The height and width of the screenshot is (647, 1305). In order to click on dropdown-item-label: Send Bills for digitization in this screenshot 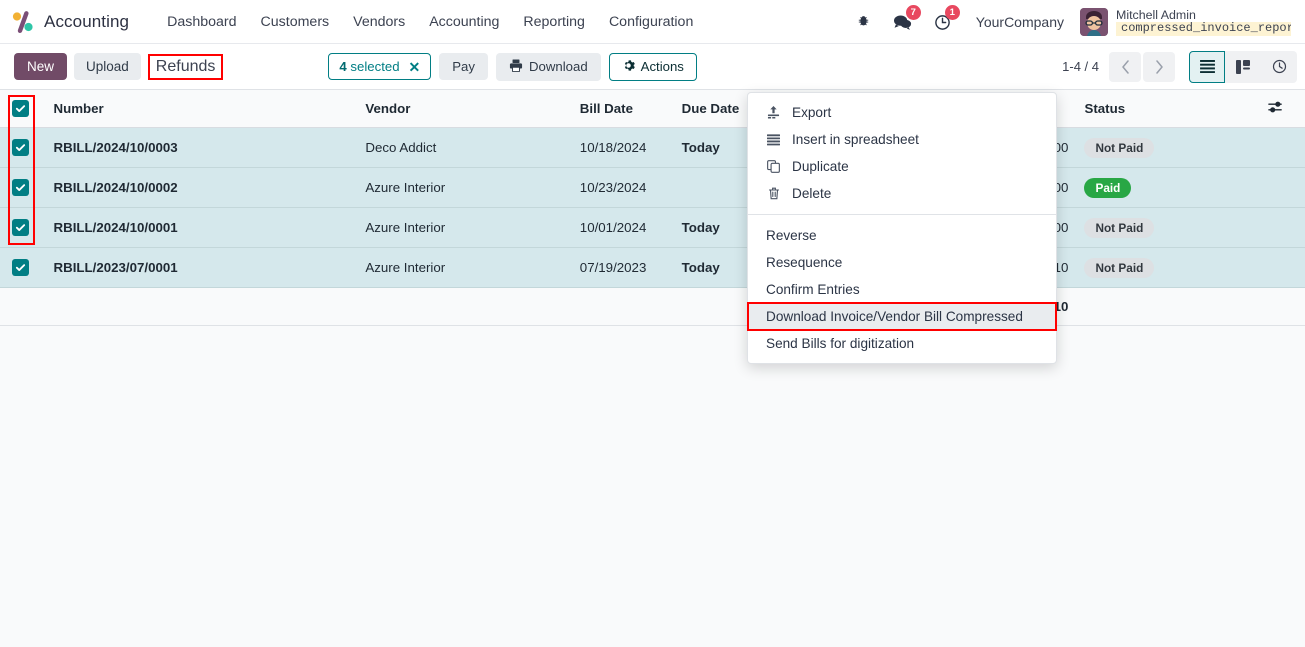, I will do `click(840, 343)`.